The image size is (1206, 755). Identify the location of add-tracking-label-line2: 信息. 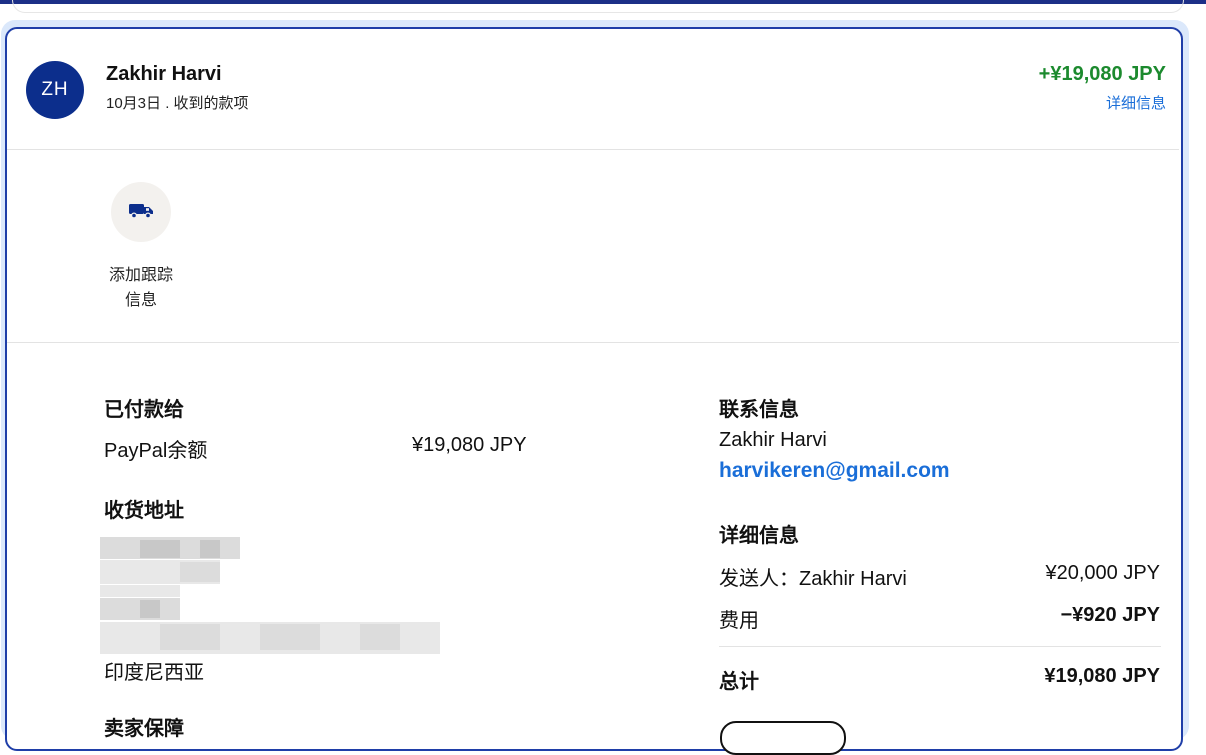
(140, 300).